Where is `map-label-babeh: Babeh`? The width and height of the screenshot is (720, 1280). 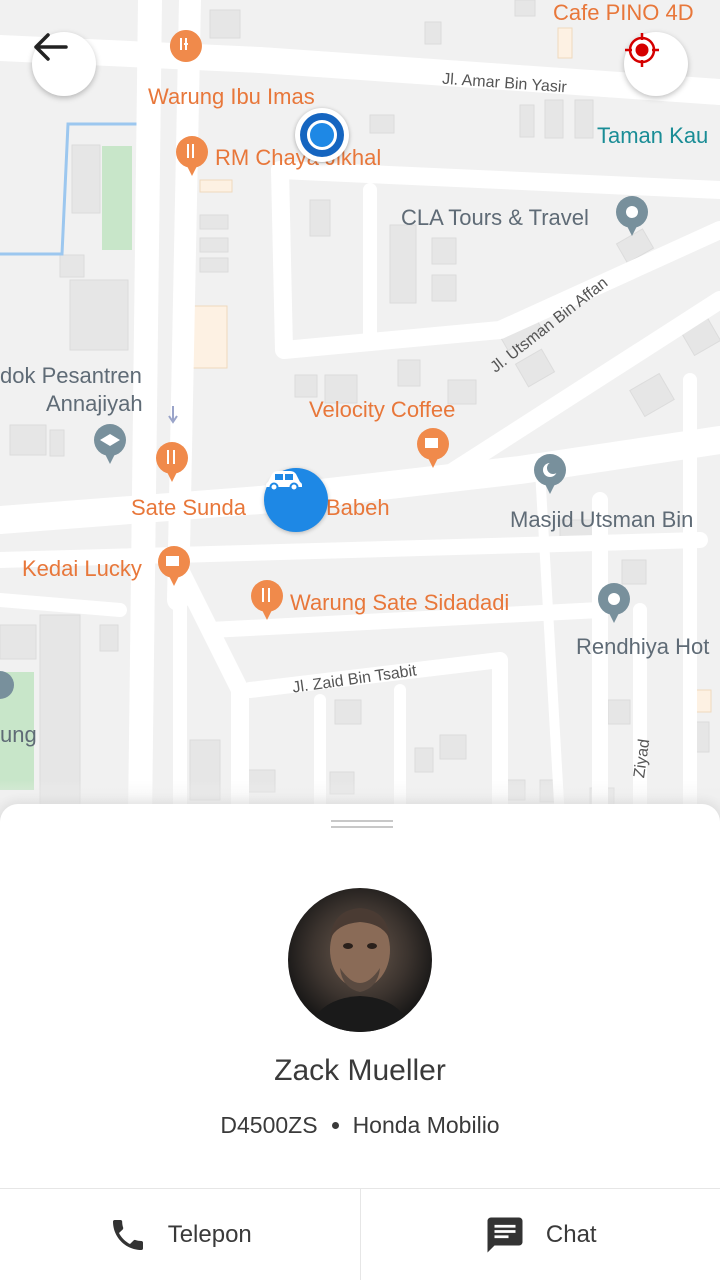 map-label-babeh: Babeh is located at coordinates (358, 507).